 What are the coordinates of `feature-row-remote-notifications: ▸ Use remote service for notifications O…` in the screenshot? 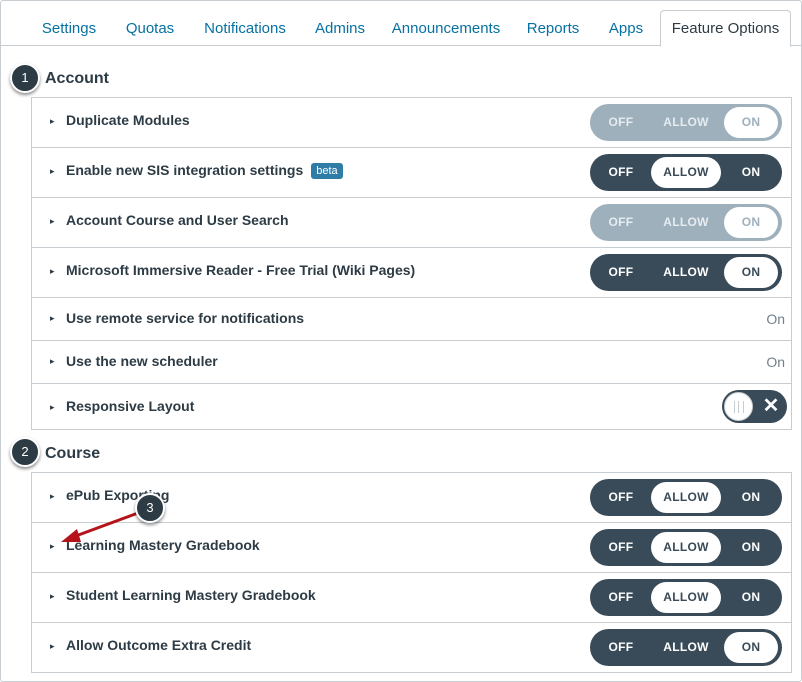 It's located at (411, 319).